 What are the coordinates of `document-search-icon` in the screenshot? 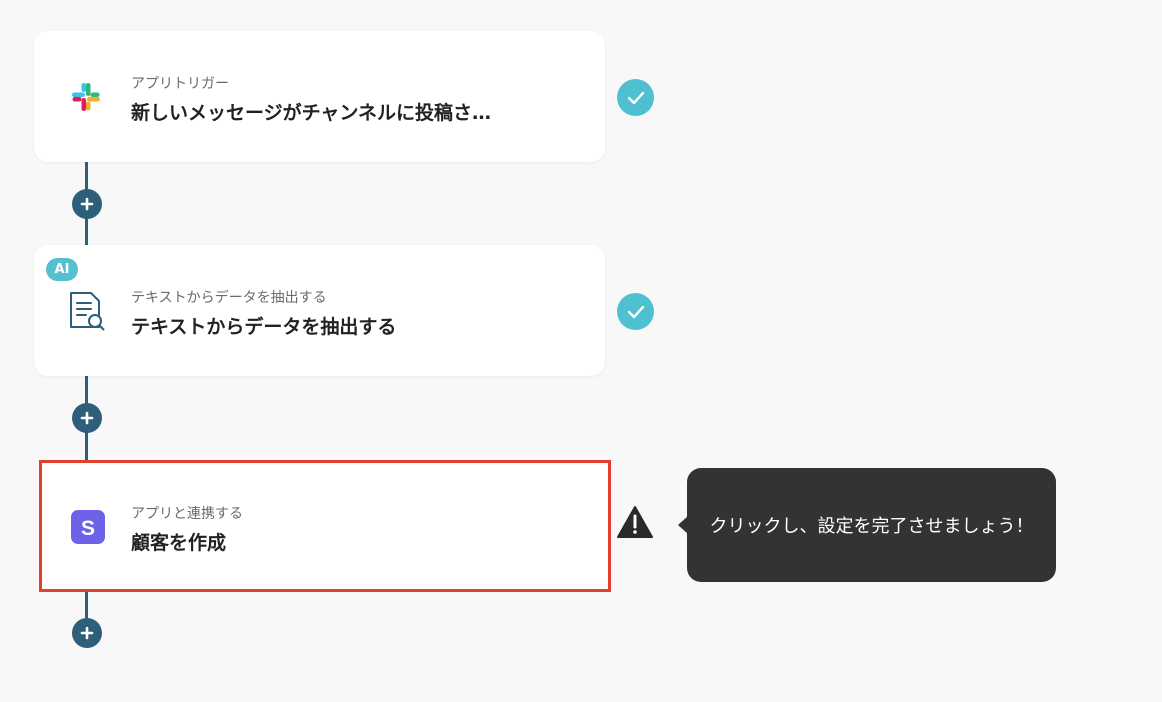 It's located at (86, 311).